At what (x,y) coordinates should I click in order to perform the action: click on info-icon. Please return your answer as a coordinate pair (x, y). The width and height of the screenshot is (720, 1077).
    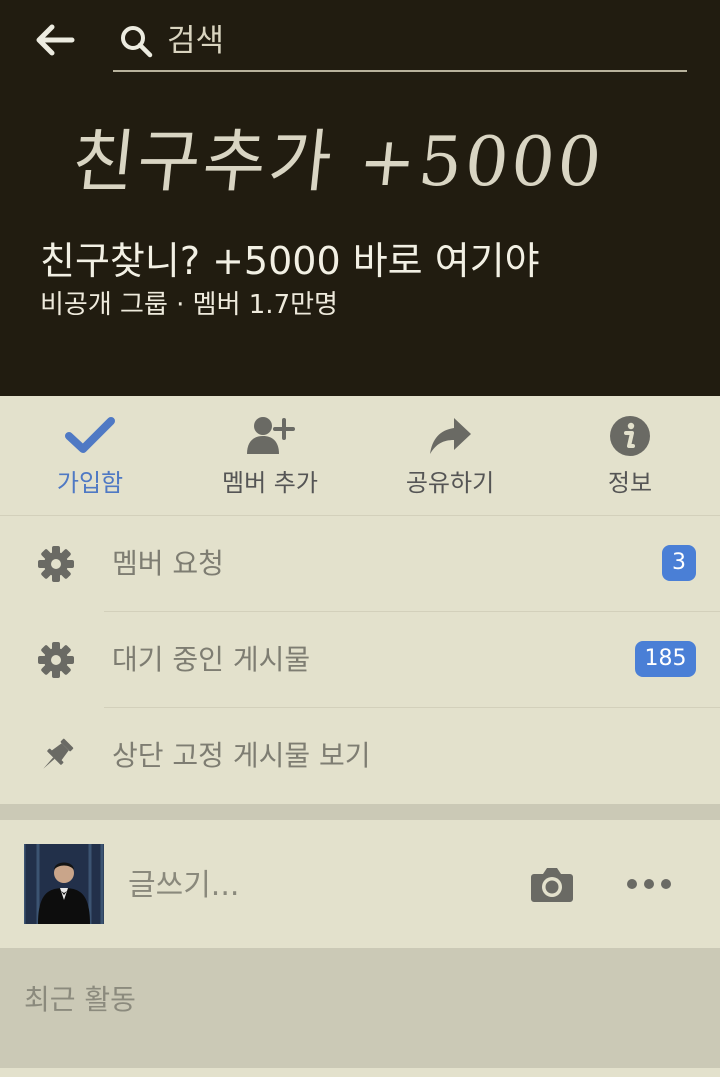
    Looking at the image, I should click on (630, 436).